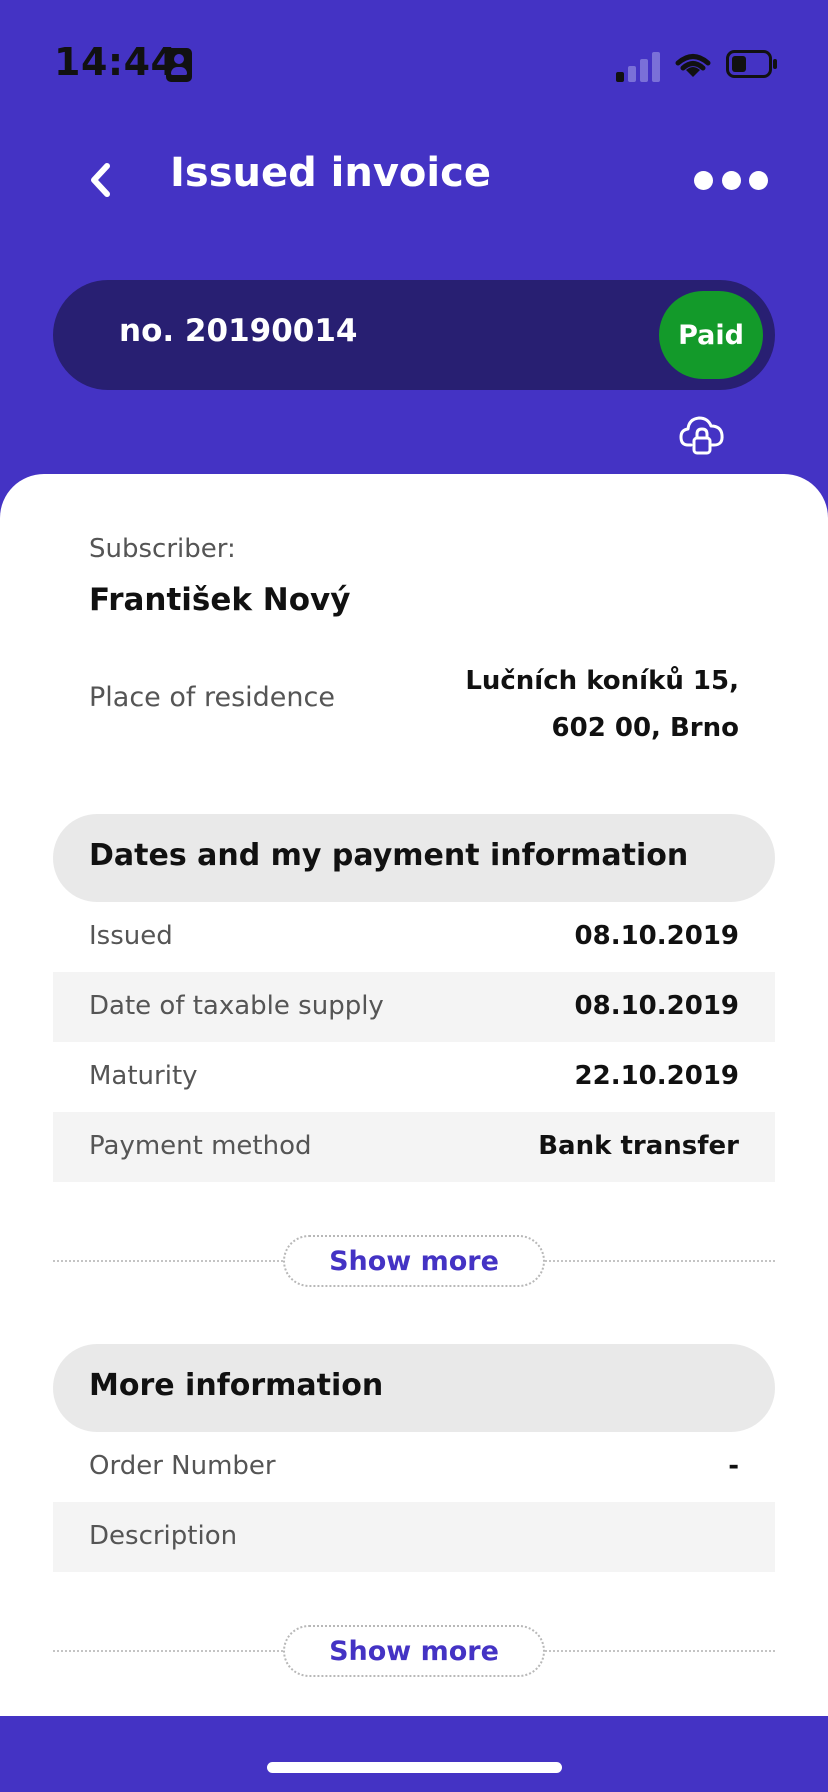 The image size is (828, 1792). What do you see at coordinates (702, 434) in the screenshot?
I see `cloud-lock-icon` at bounding box center [702, 434].